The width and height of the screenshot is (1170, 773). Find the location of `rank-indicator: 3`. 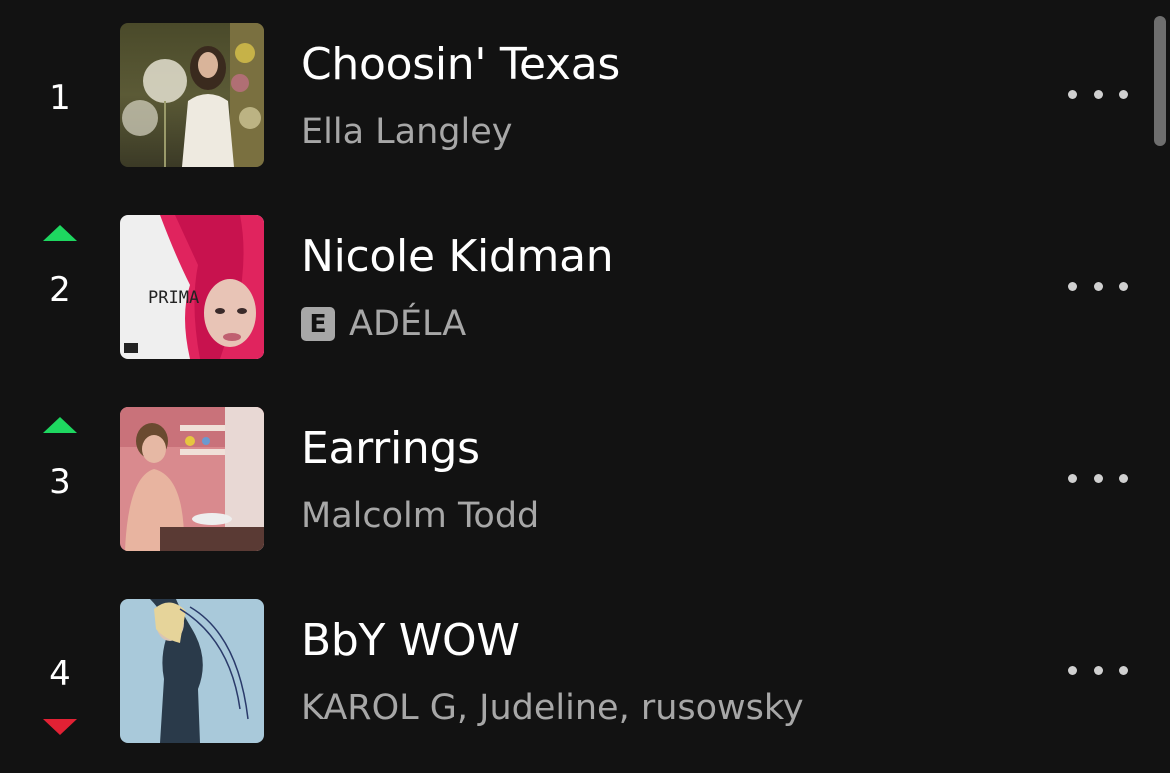

rank-indicator: 3 is located at coordinates (60, 480).